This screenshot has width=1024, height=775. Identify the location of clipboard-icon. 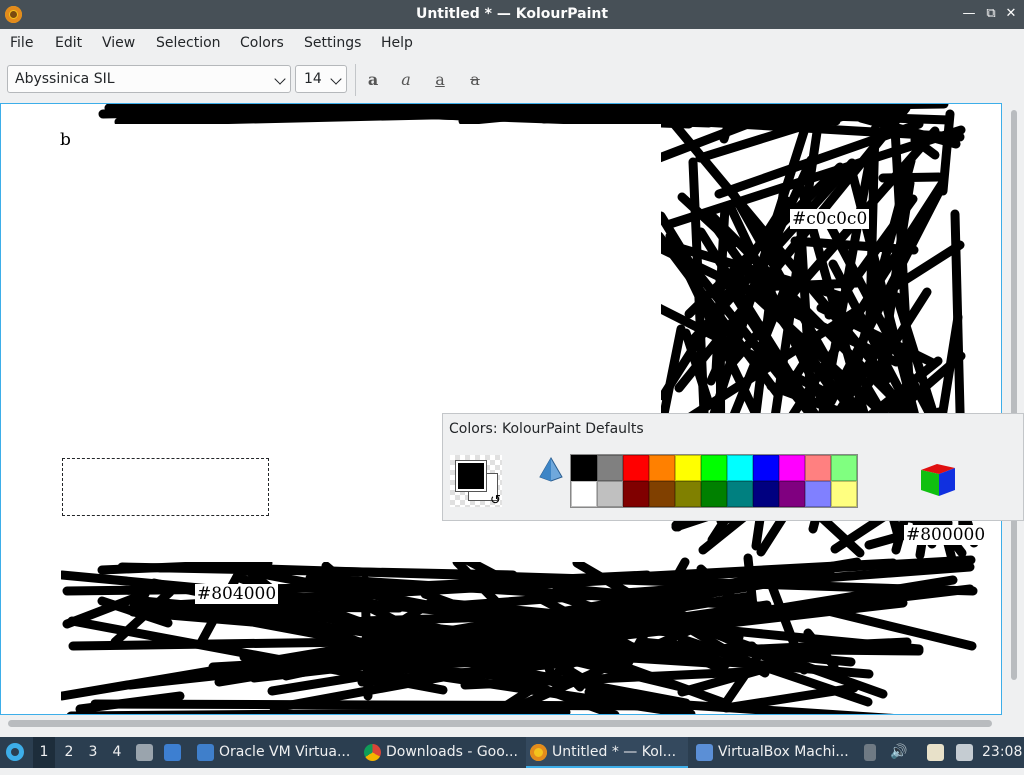
(935, 752).